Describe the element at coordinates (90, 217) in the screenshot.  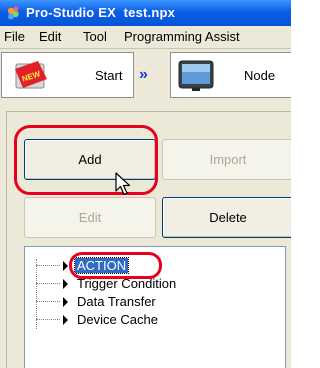
I see `edit-button: Edit` at that location.